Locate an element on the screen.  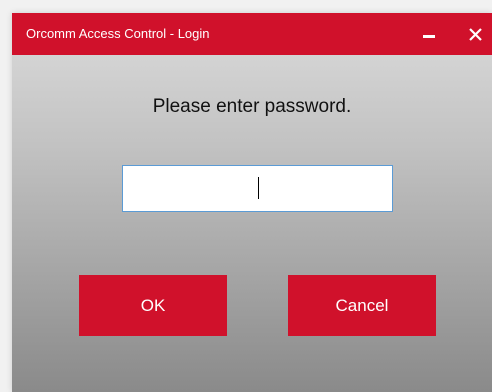
cancel-button: Cancel is located at coordinates (362, 305).